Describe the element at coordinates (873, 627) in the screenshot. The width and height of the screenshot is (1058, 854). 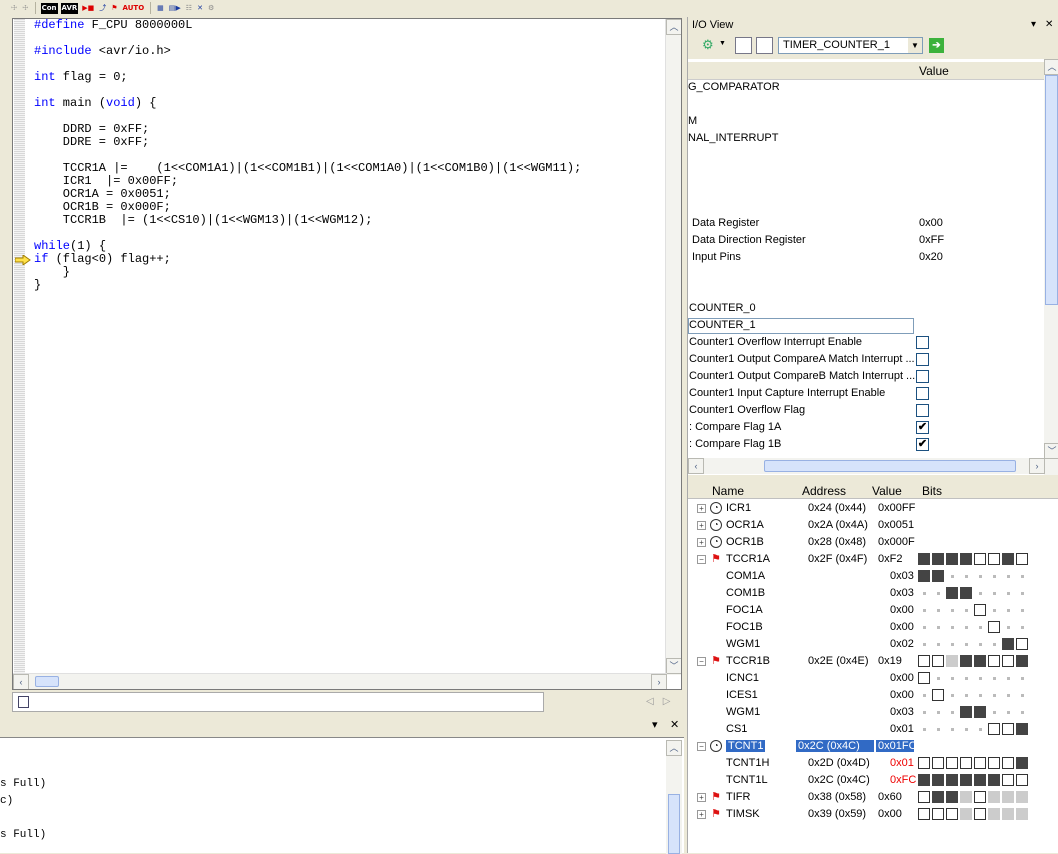
I see `table-row: FOC1B 0x00` at that location.